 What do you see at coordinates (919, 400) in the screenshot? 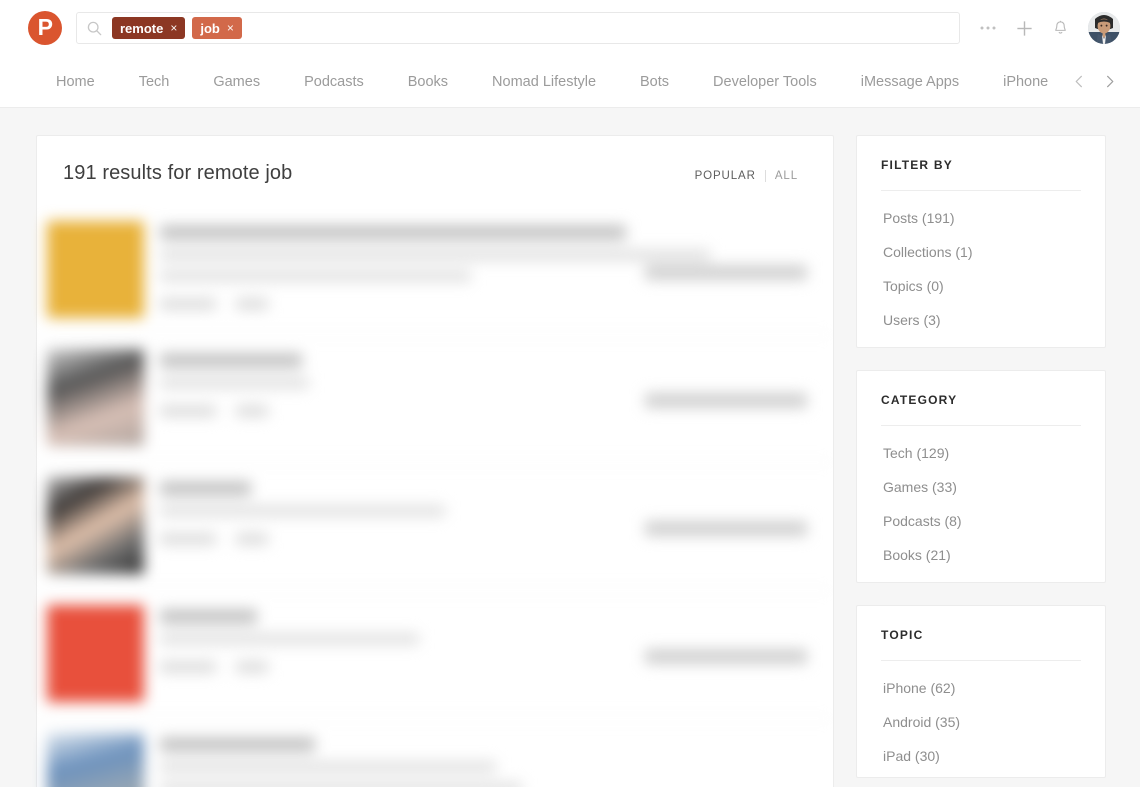
I see `category-title: CATEGORY` at bounding box center [919, 400].